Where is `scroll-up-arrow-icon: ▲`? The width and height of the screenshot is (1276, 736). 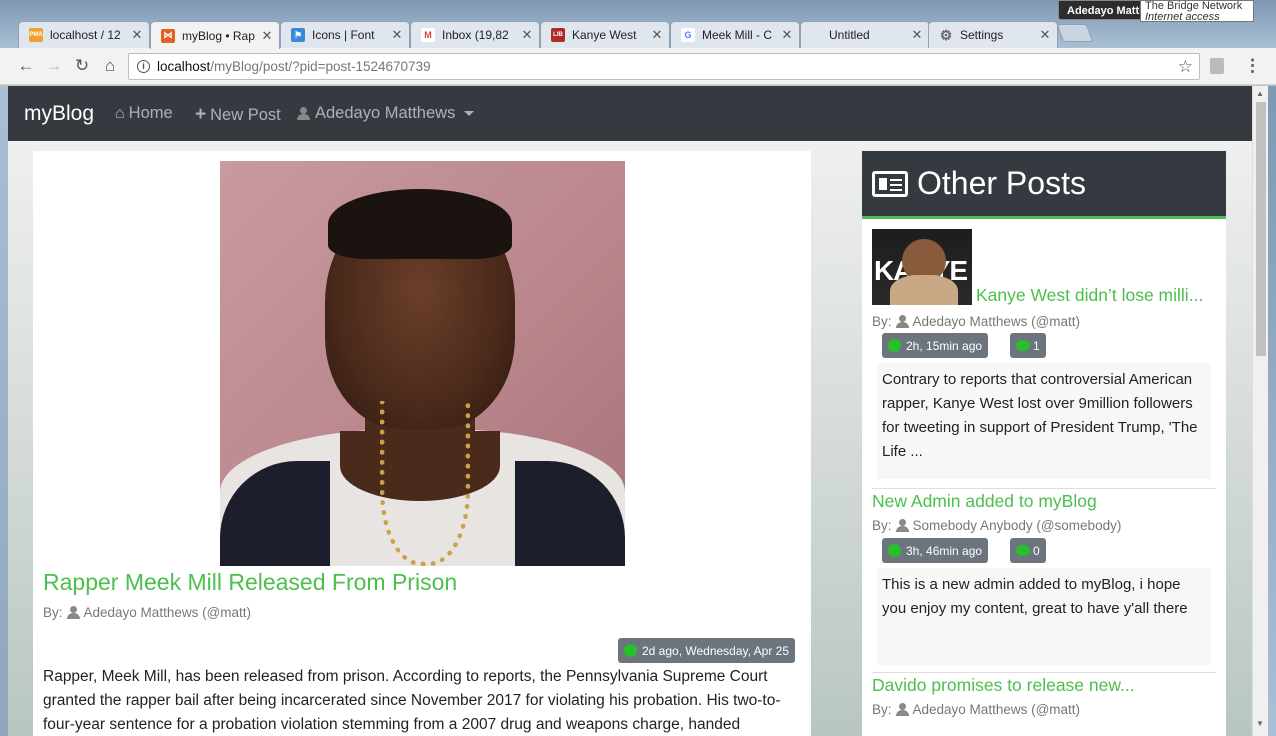
scroll-up-arrow-icon: ▲ is located at coordinates (1260, 93).